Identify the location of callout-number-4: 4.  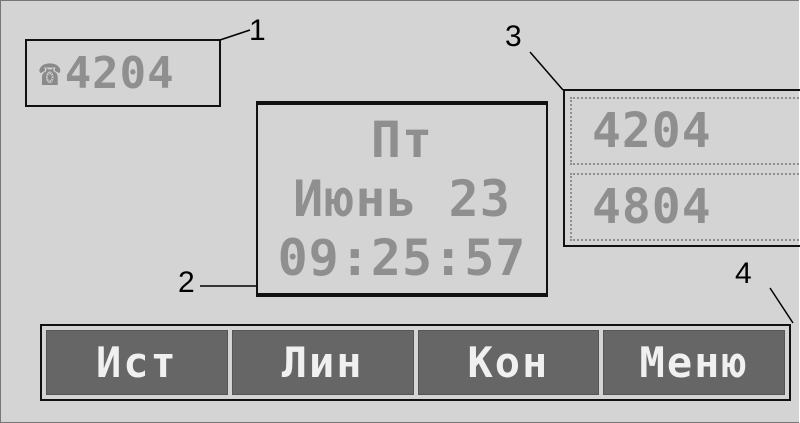
(743, 273).